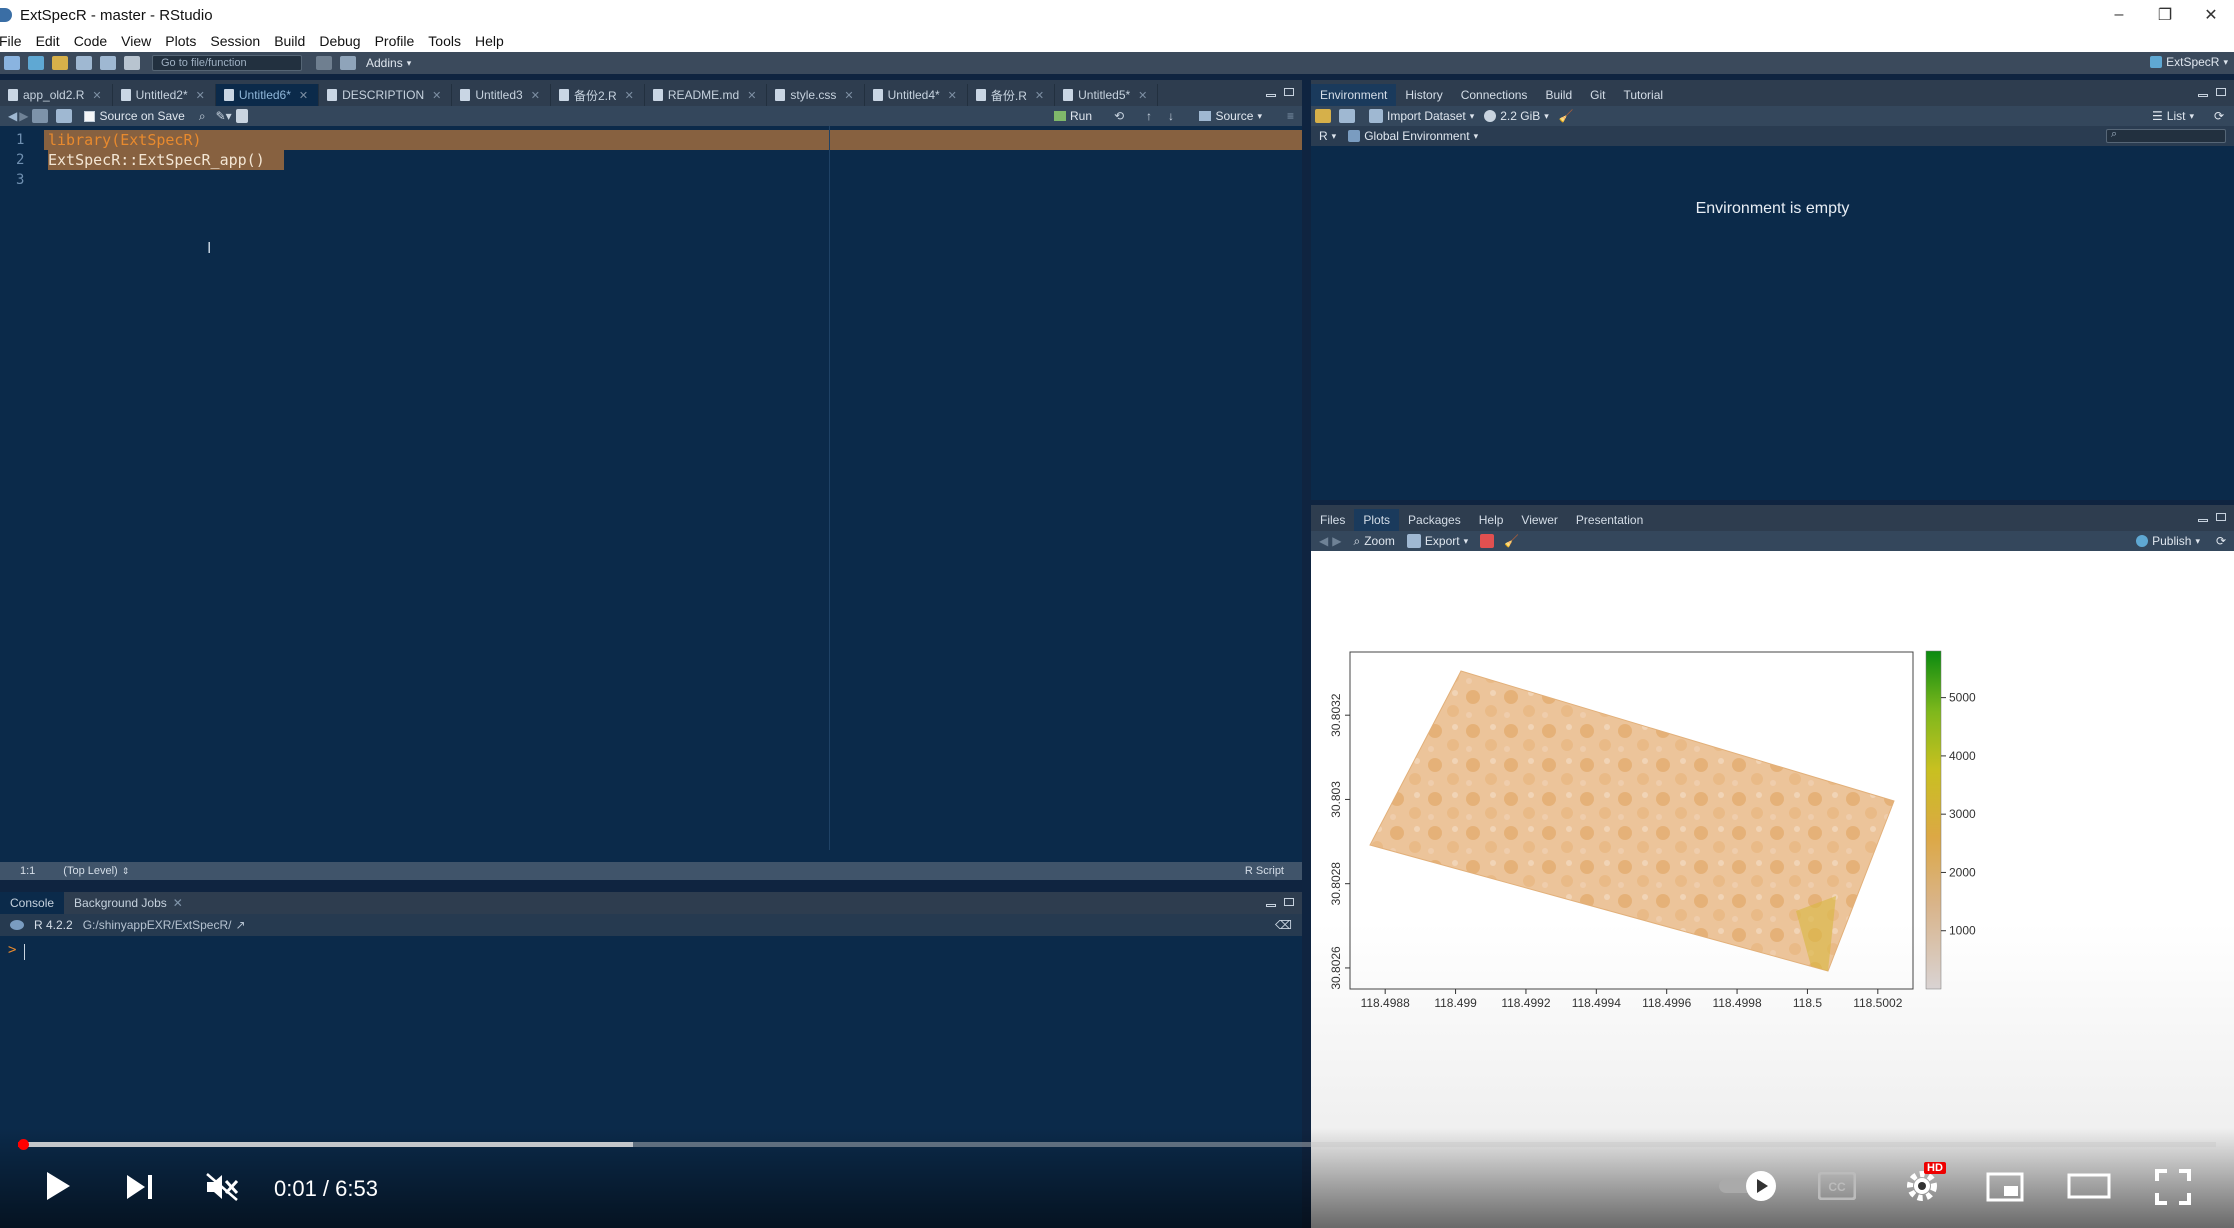 This screenshot has width=2234, height=1228. Describe the element at coordinates (108, 63) in the screenshot. I see `save-all-icon` at that location.